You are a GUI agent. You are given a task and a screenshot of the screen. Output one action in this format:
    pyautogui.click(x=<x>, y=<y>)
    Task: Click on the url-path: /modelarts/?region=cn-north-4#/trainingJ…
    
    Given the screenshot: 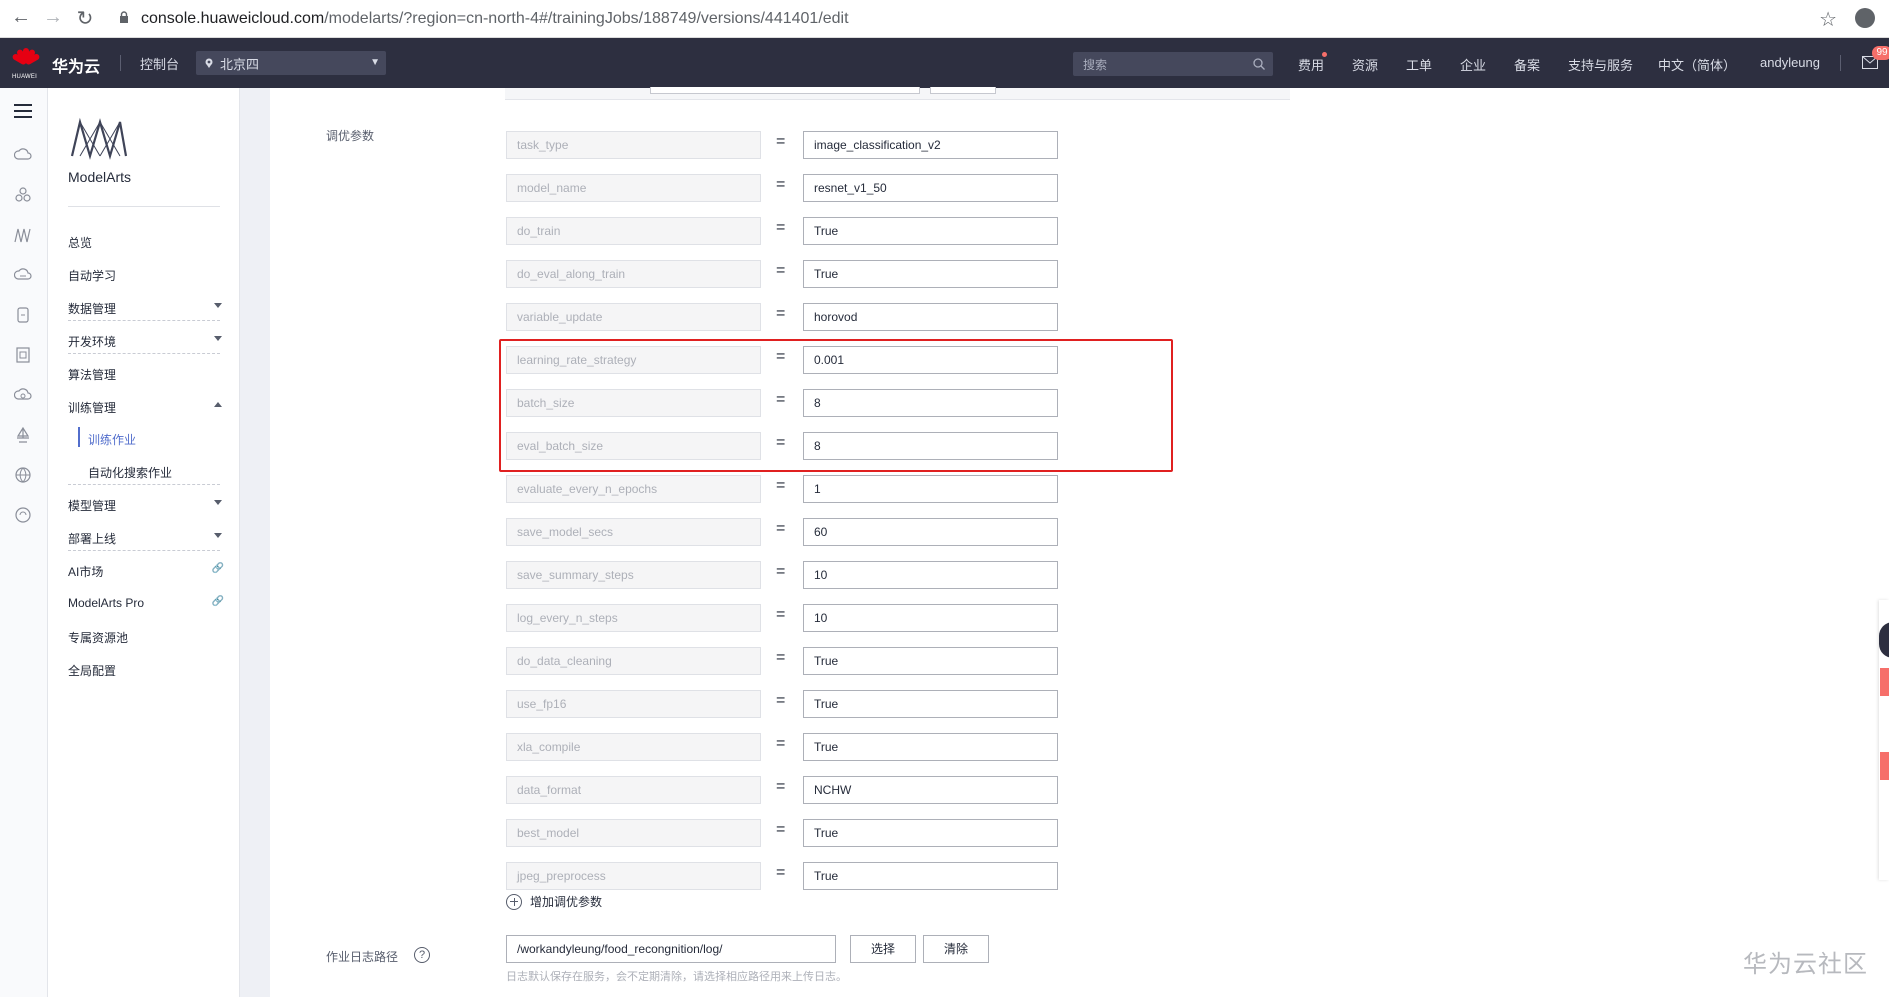 What is the action you would take?
    pyautogui.click(x=586, y=18)
    